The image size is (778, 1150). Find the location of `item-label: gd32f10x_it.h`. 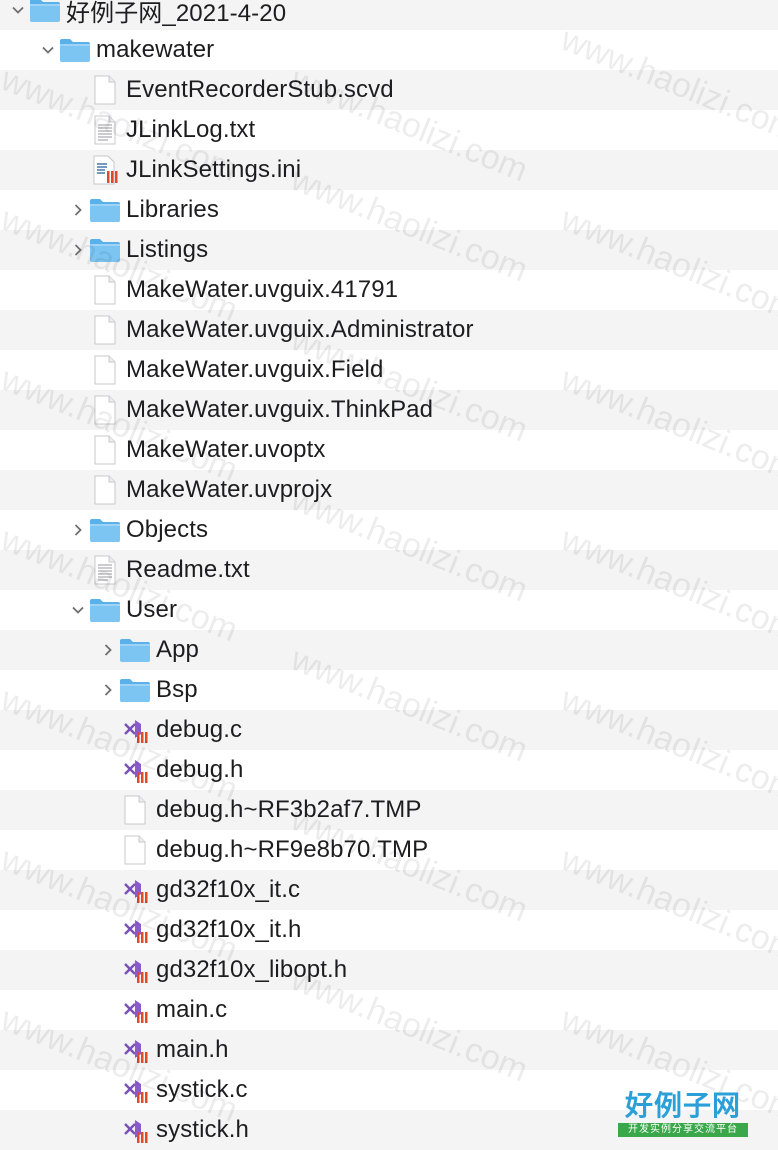

item-label: gd32f10x_it.h is located at coordinates (229, 929).